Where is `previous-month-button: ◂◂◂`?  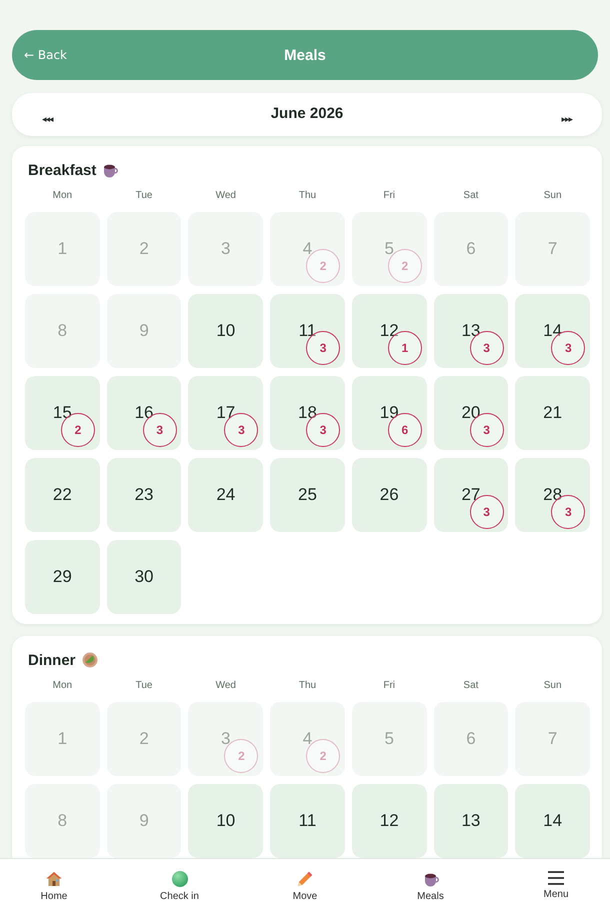 previous-month-button: ◂◂◂ is located at coordinates (47, 119).